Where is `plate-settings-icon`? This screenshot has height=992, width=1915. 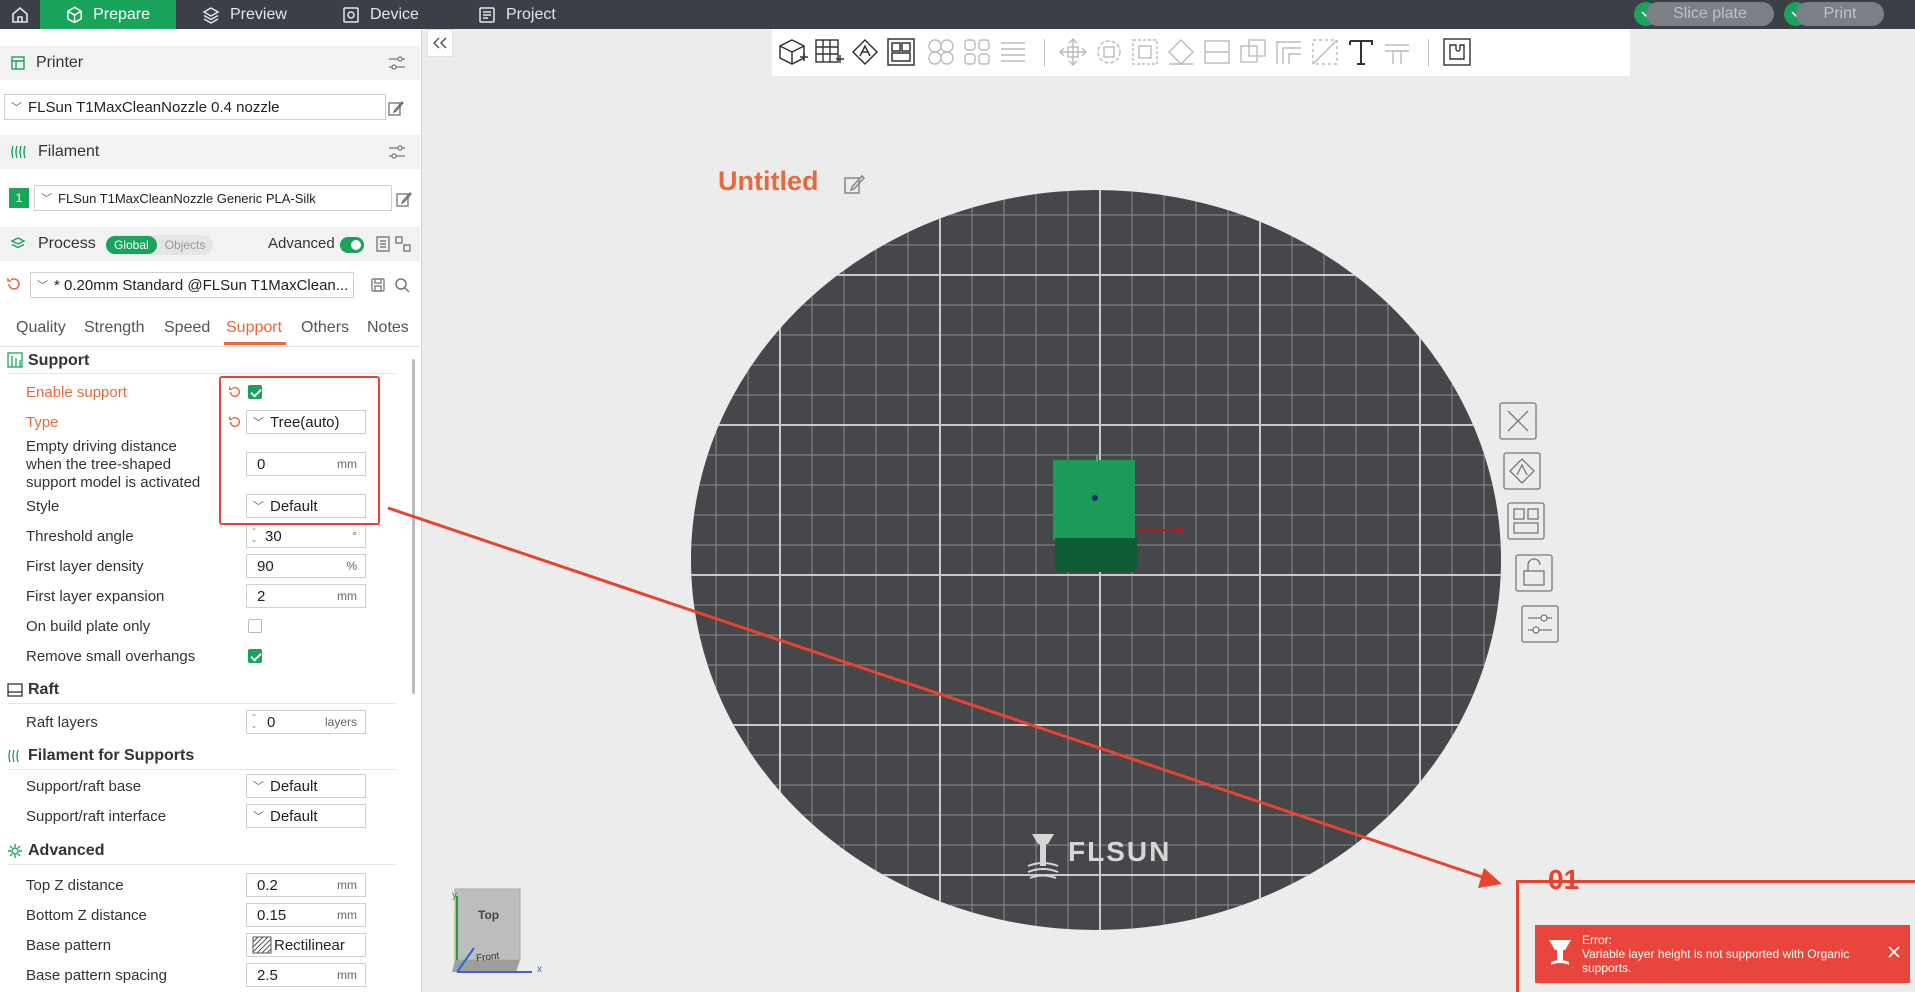
plate-settings-icon is located at coordinates (1540, 624).